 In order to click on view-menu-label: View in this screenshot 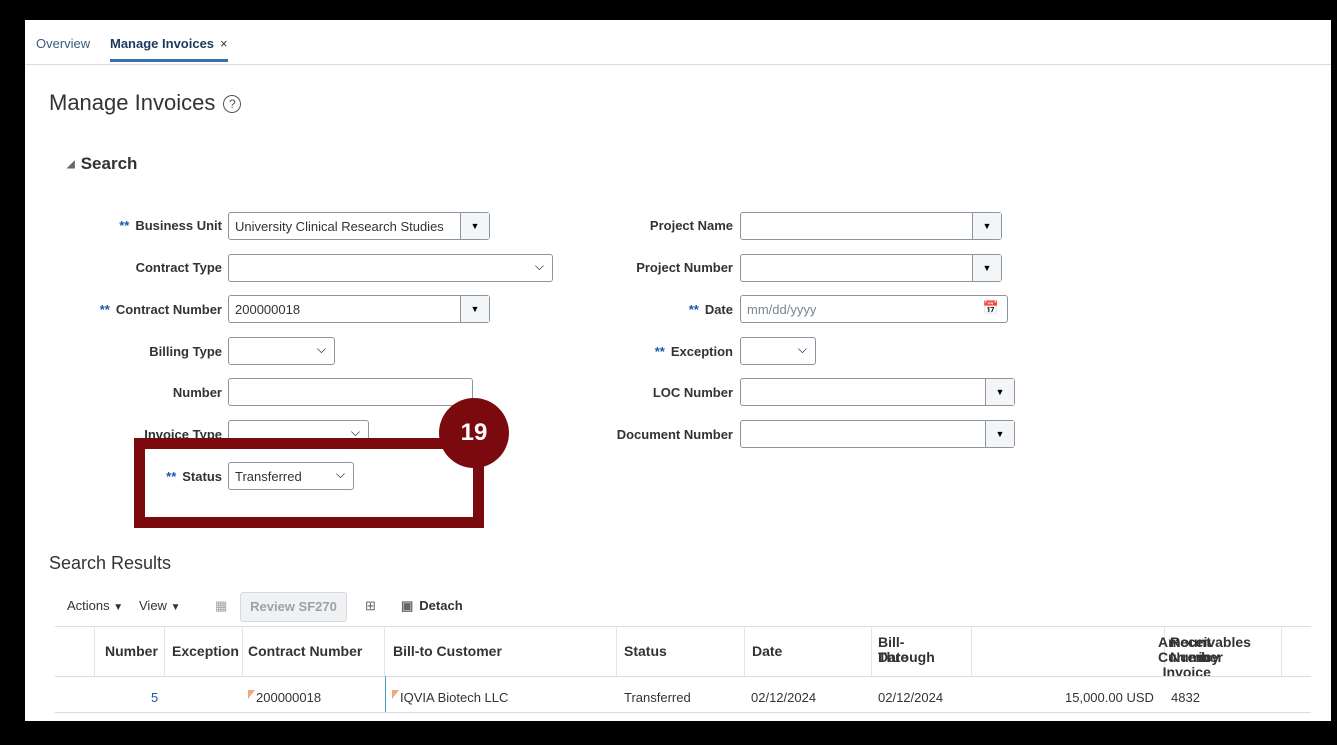, I will do `click(153, 605)`.